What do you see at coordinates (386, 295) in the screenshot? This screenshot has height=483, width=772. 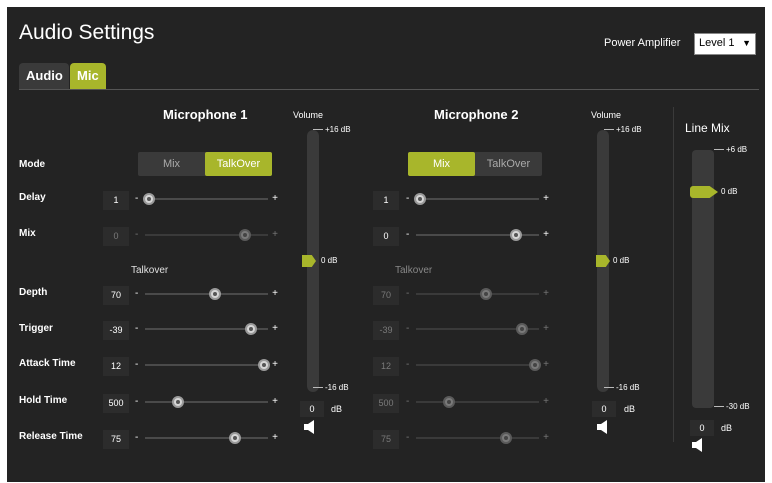 I see `mic2-depth-value: 70` at bounding box center [386, 295].